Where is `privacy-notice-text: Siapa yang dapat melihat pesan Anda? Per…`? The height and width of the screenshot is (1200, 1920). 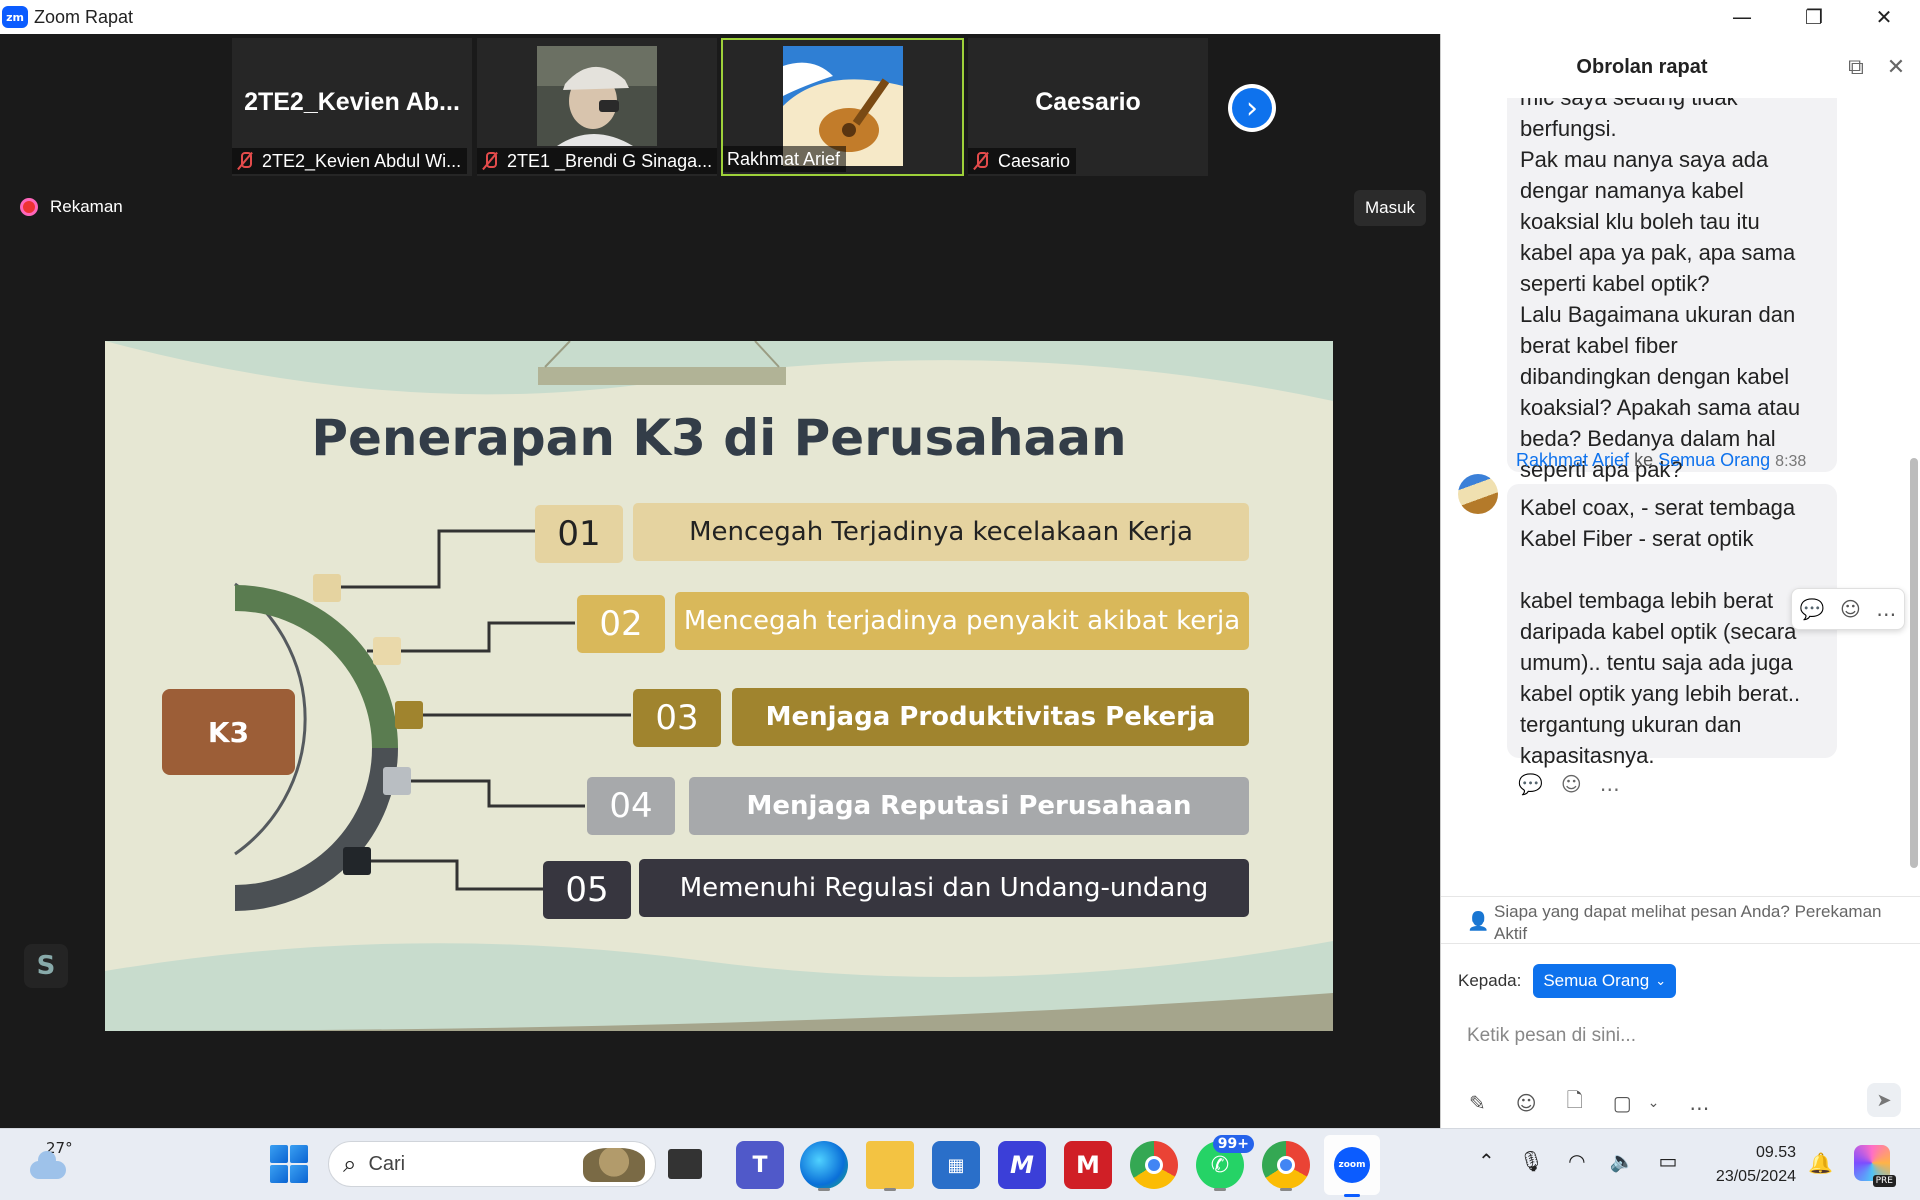 privacy-notice-text: Siapa yang dapat melihat pesan Anda? Per… is located at coordinates (1688, 922).